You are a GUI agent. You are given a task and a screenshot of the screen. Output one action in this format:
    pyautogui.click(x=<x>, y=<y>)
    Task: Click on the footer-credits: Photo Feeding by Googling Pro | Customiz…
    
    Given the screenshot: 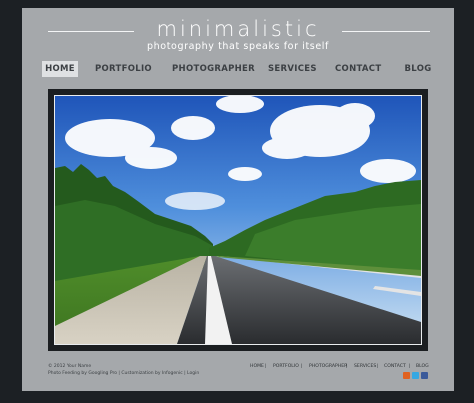 What is the action you would take?
    pyautogui.click(x=123, y=373)
    